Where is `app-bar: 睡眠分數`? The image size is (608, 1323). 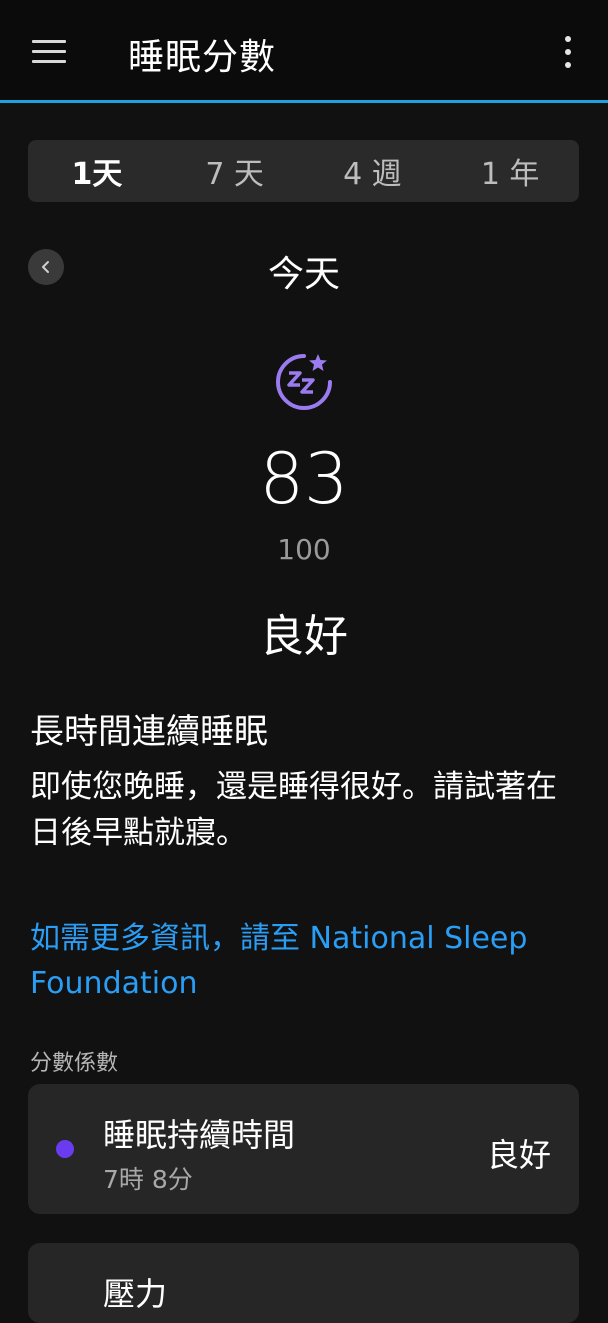 app-bar: 睡眠分數 is located at coordinates (304, 51).